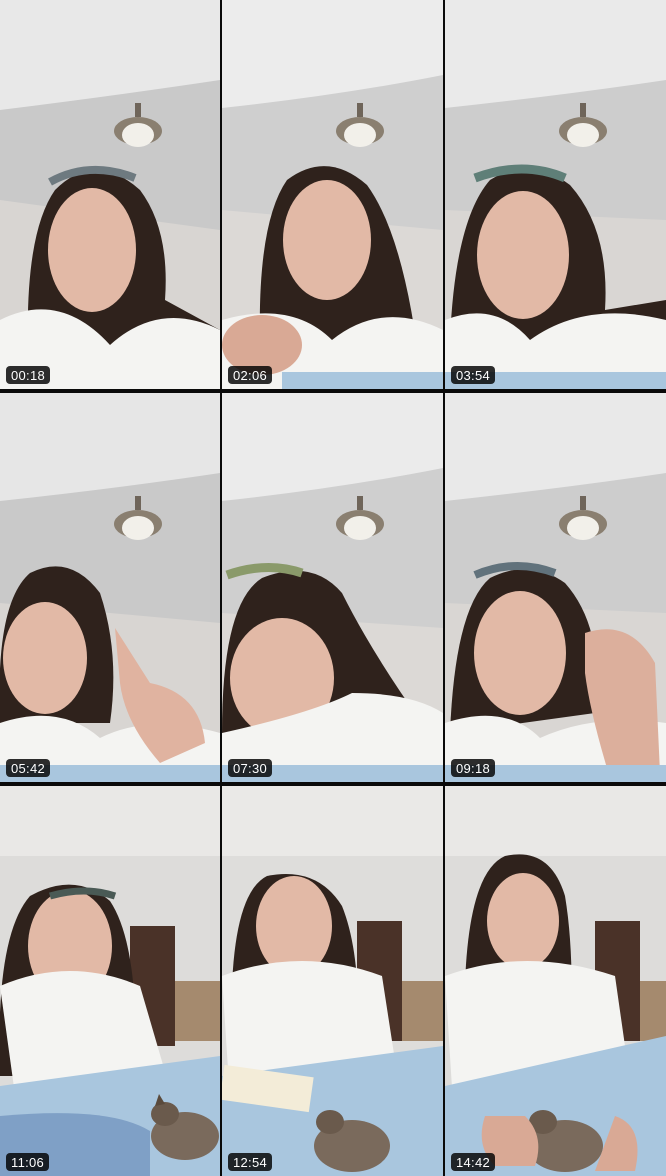  I want to click on video-frame: 03:54, so click(555, 194).